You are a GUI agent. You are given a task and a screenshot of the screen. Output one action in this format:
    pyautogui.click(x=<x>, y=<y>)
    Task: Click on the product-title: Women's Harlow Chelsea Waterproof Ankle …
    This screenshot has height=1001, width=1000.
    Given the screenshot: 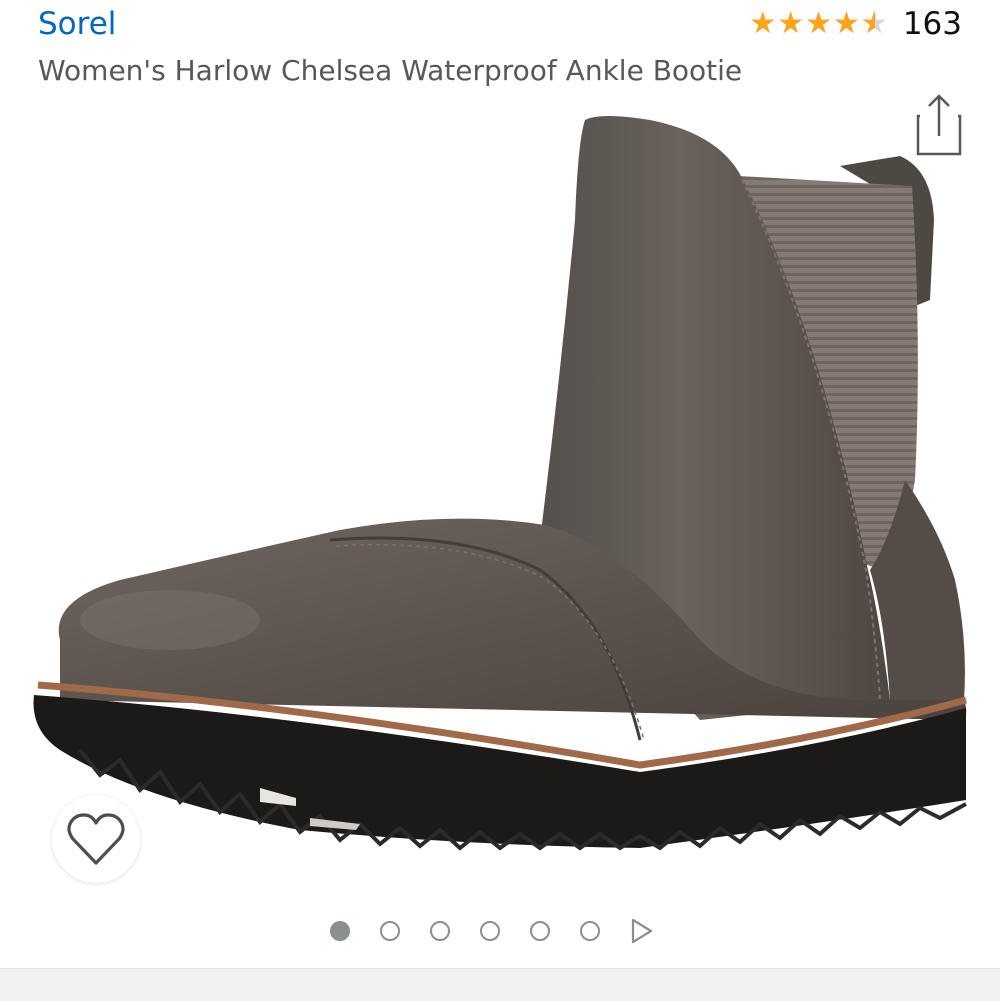 What is the action you would take?
    pyautogui.click(x=390, y=70)
    